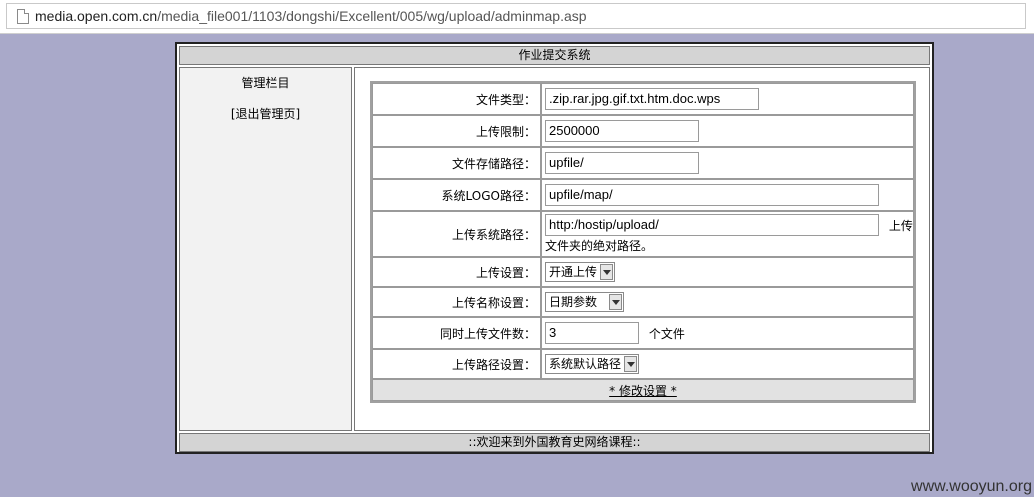  What do you see at coordinates (456, 234) in the screenshot?
I see `system-path-label: 上传系统路径：` at bounding box center [456, 234].